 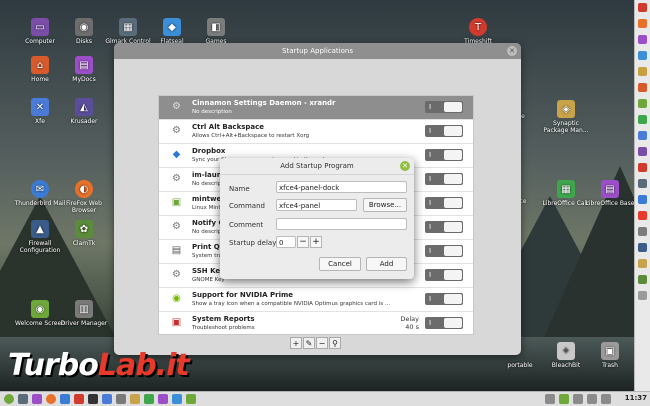 I want to click on startup-delay-field: 0, so click(x=286, y=242).